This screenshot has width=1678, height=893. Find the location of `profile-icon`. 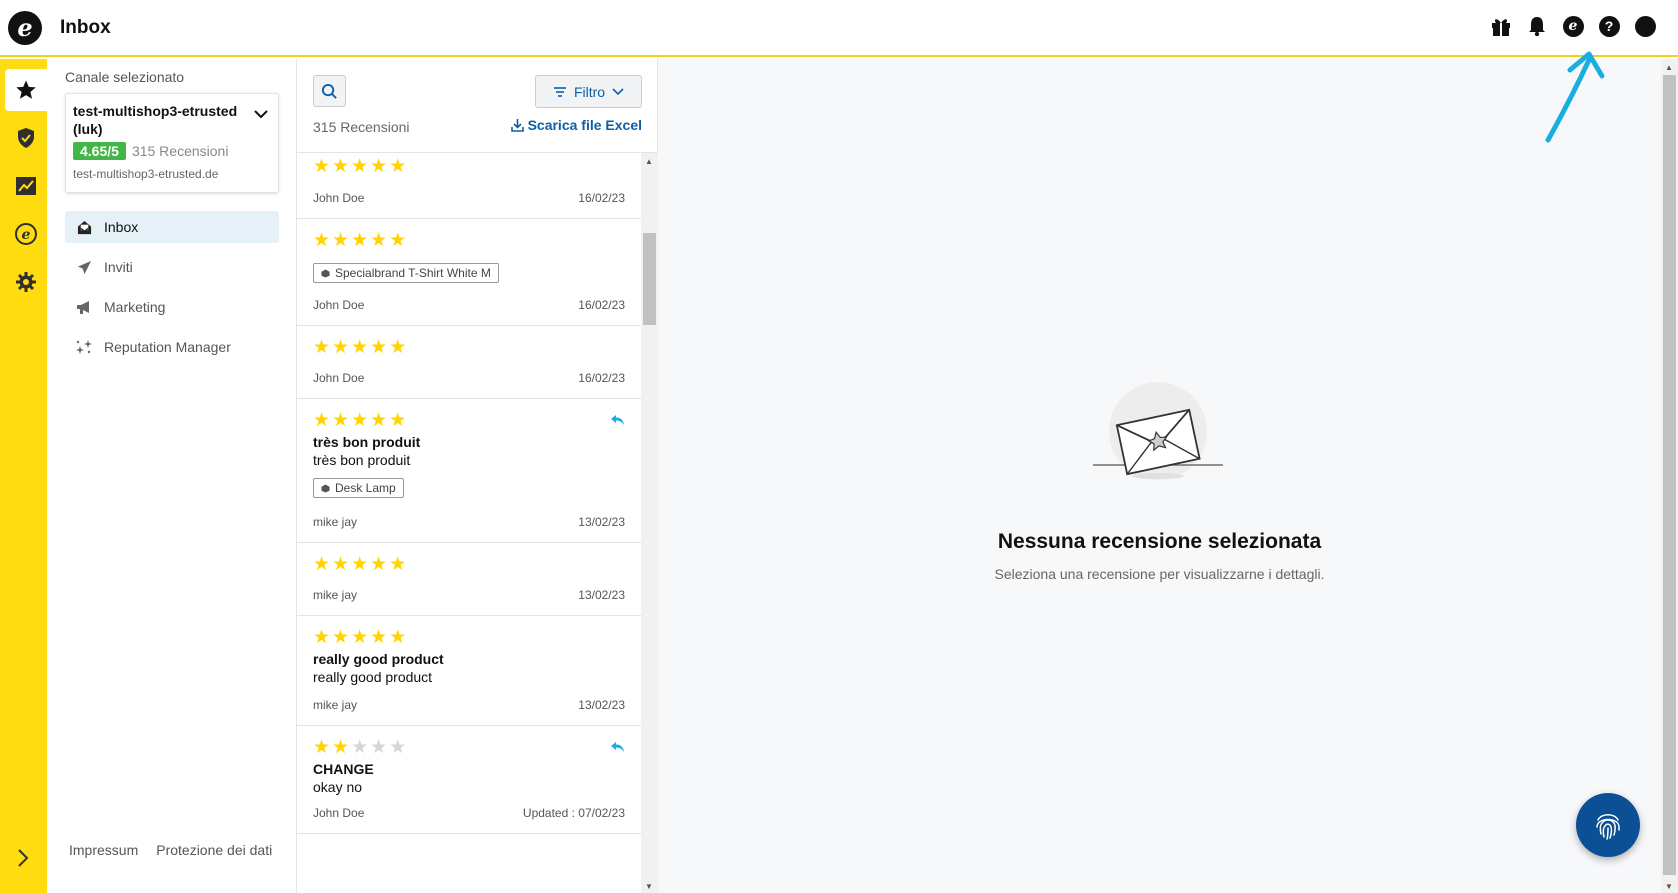

profile-icon is located at coordinates (1645, 26).